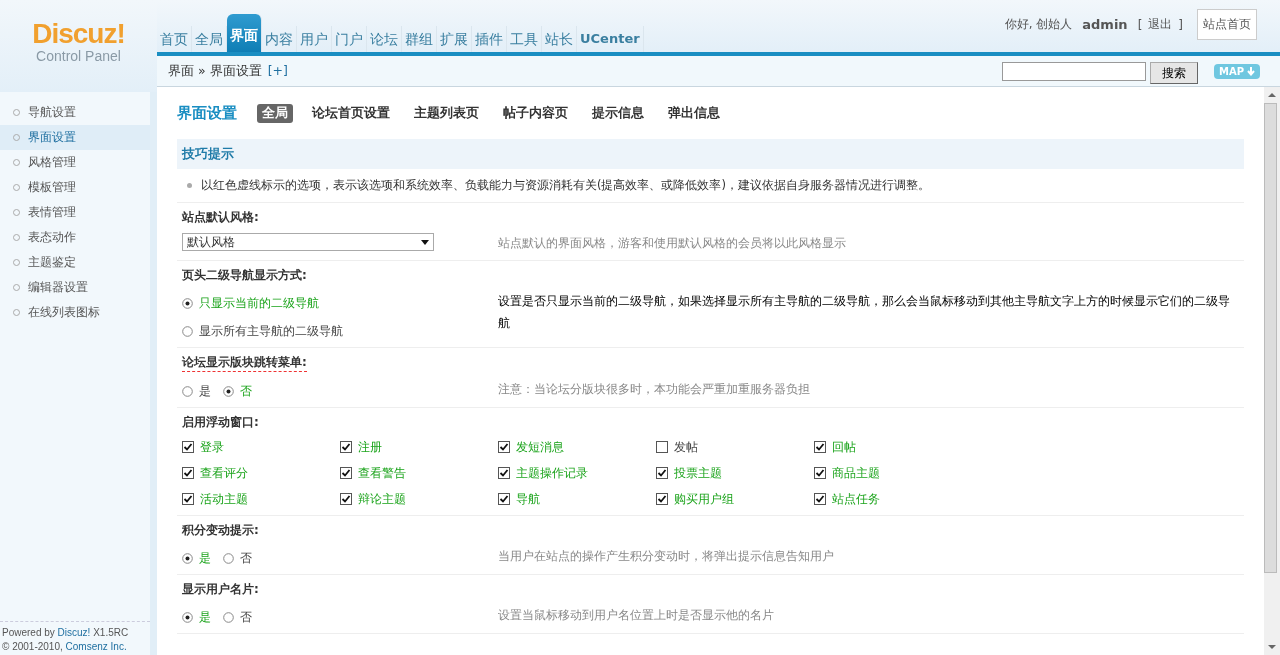 The width and height of the screenshot is (1280, 655). Describe the element at coordinates (75, 112) in the screenshot. I see `sidebar-item: 导航设置` at that location.